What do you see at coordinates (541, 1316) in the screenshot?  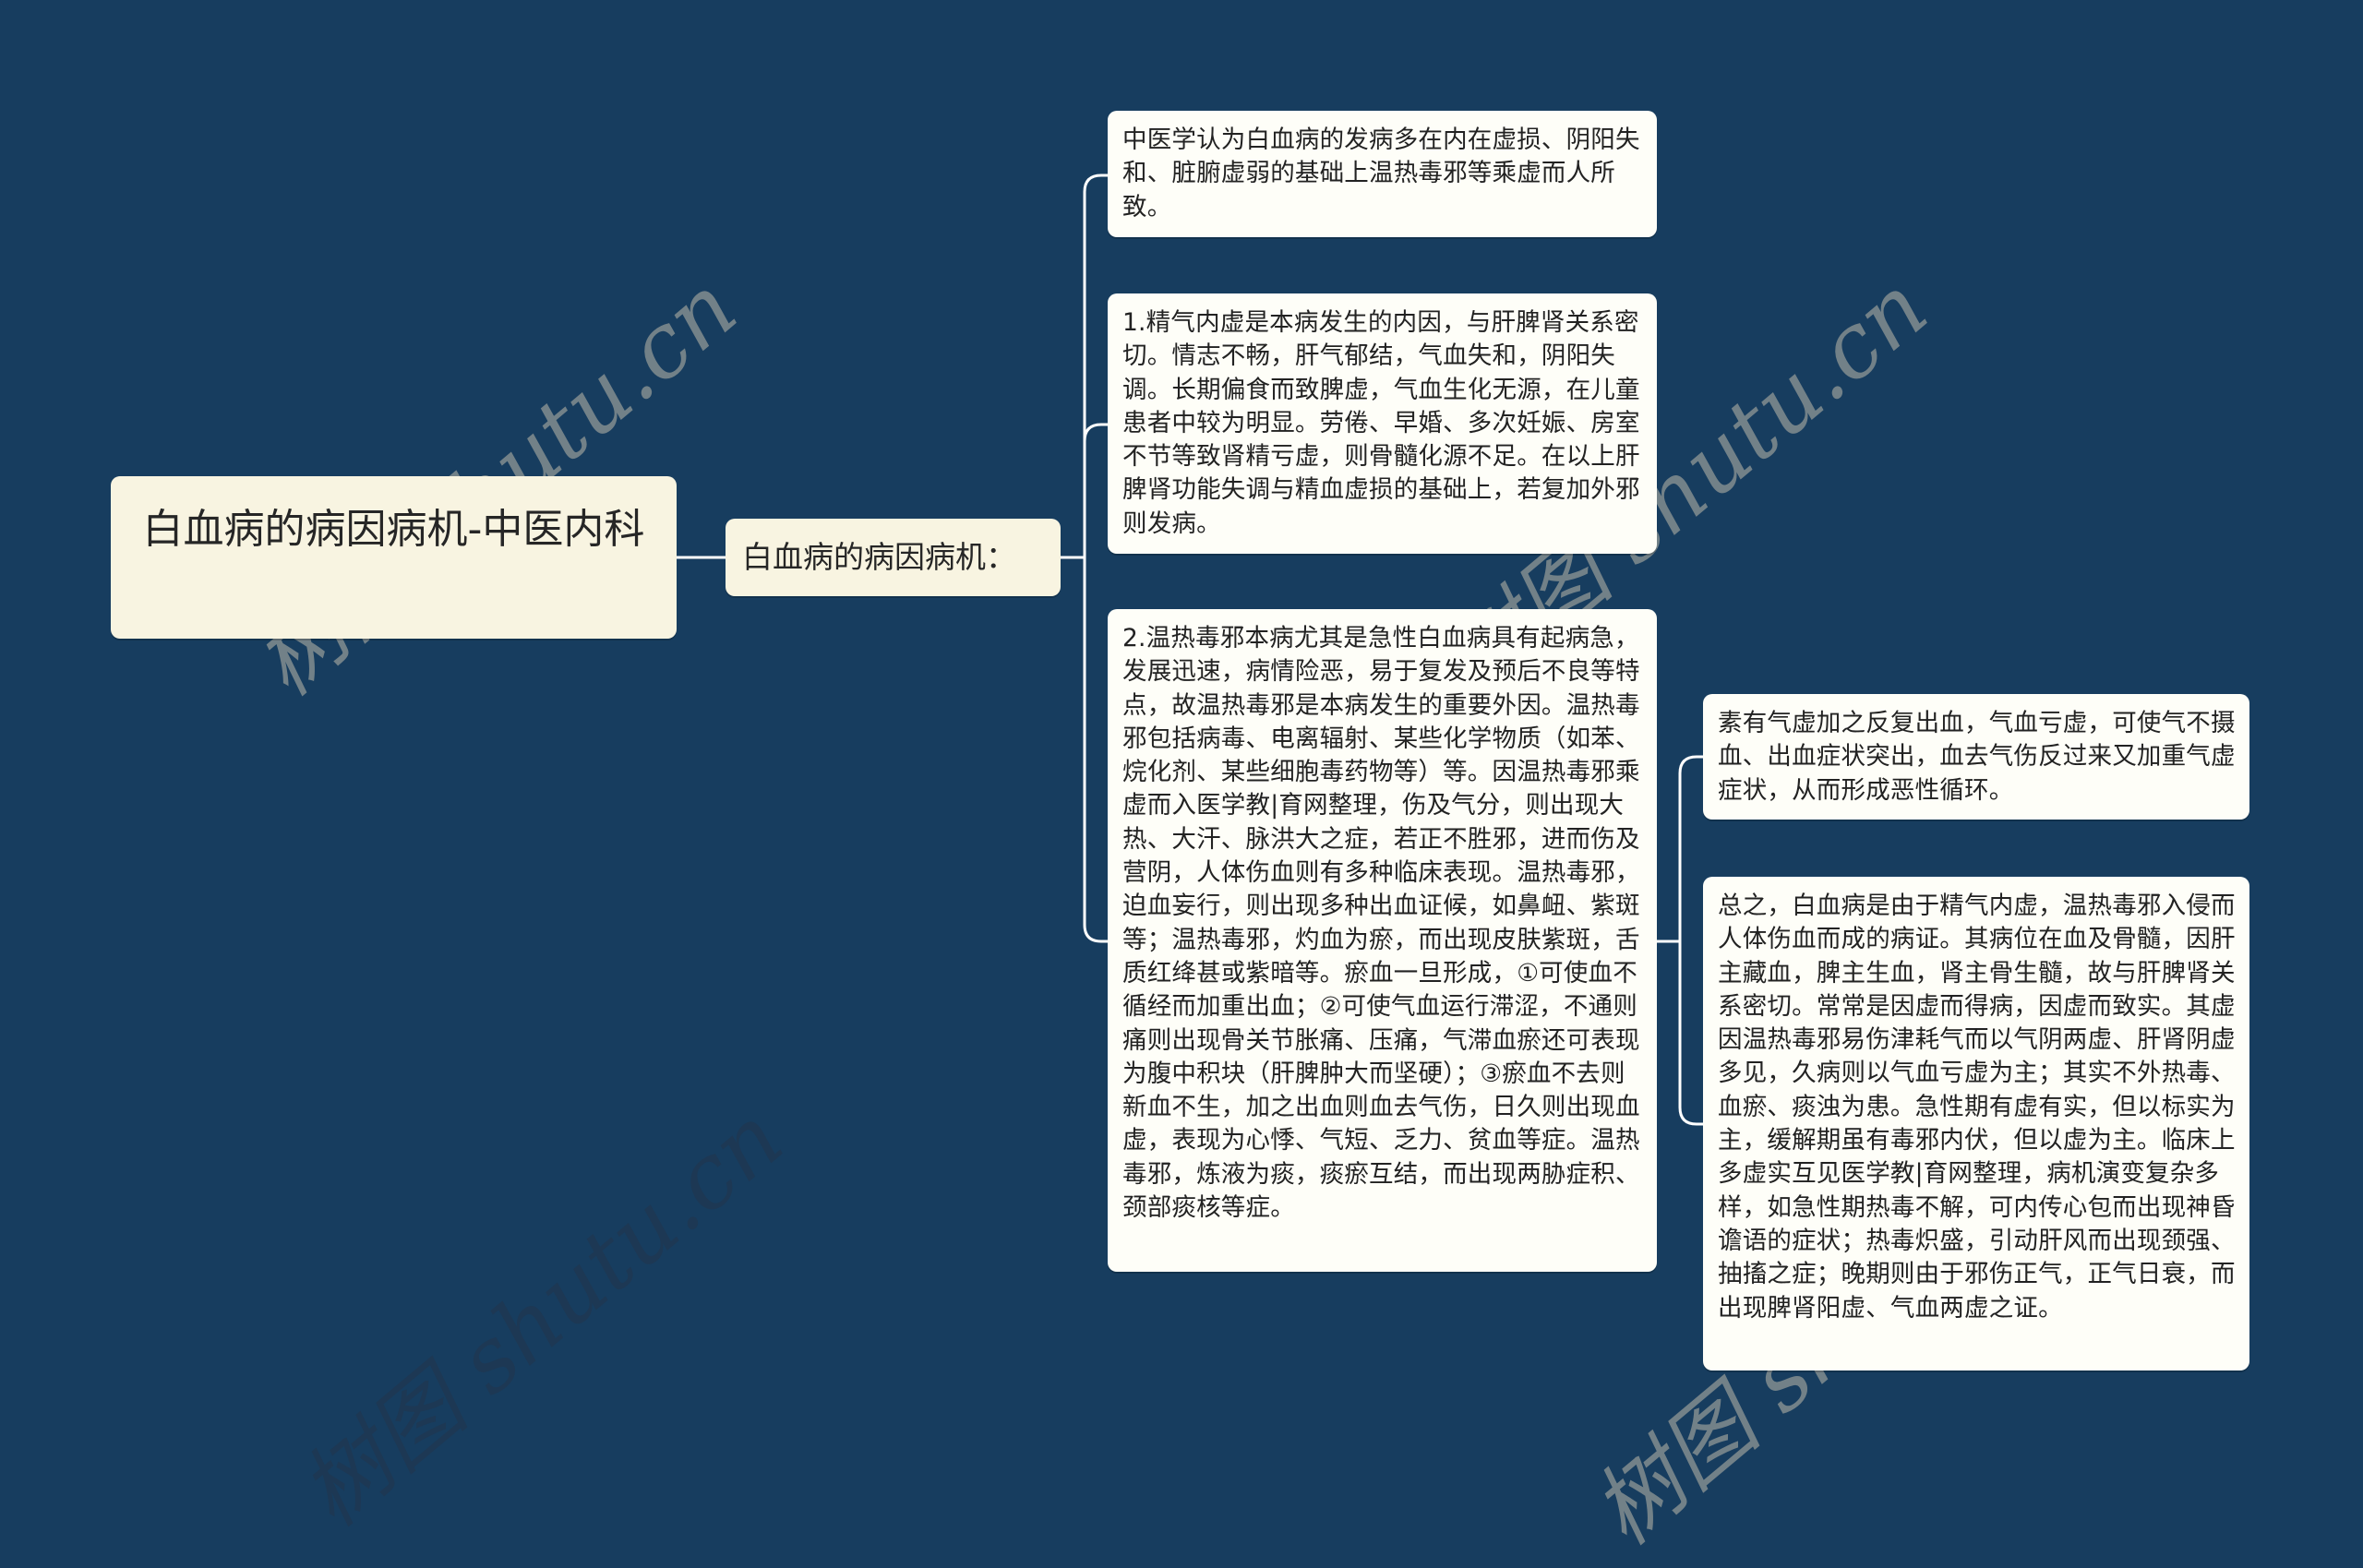 I see `watermark: 树图 shutu.cn` at bounding box center [541, 1316].